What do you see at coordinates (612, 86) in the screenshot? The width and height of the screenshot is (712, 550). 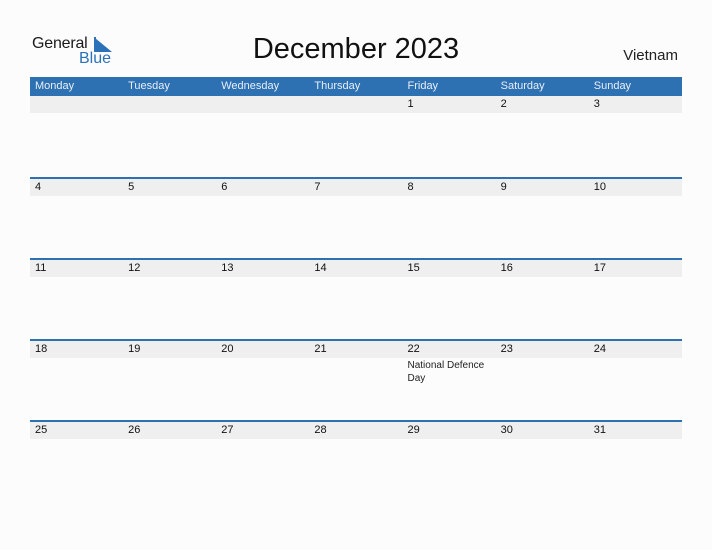 I see `weekday-sunday: Sunday` at bounding box center [612, 86].